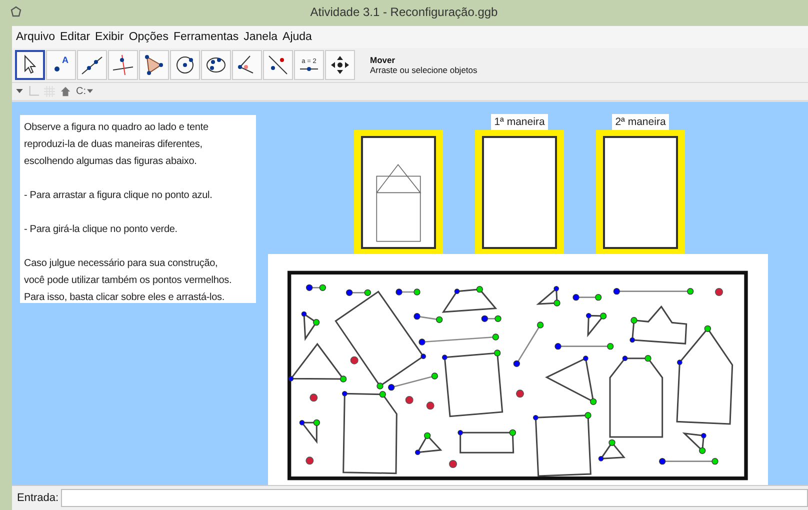 The height and width of the screenshot is (510, 808). Describe the element at coordinates (659, 324) in the screenshot. I see `crown-shape` at that location.